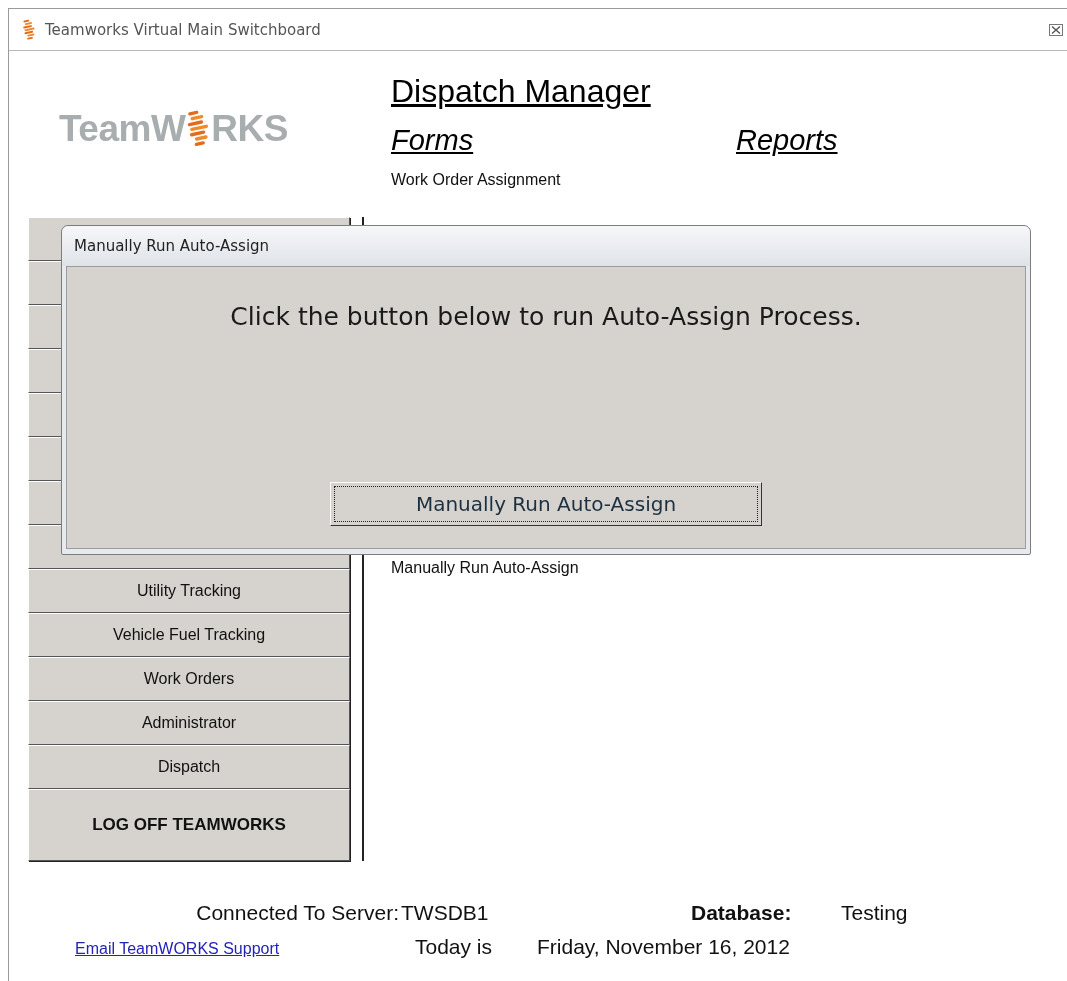  What do you see at coordinates (245, 949) in the screenshot?
I see `email-support-link: Email TeamWORKS Support` at bounding box center [245, 949].